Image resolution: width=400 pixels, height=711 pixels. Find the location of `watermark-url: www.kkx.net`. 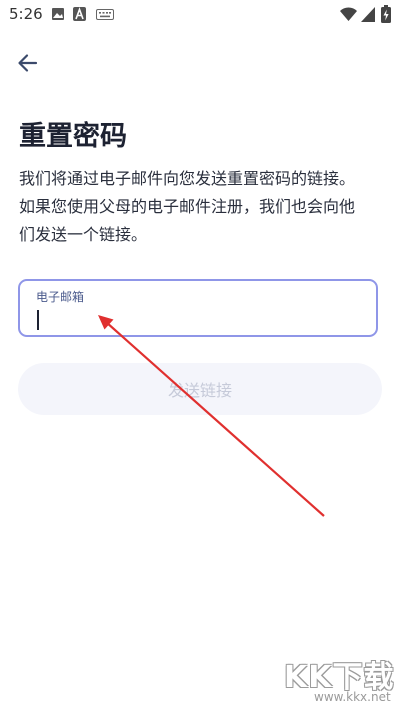

watermark-url: www.kkx.net is located at coordinates (352, 697).